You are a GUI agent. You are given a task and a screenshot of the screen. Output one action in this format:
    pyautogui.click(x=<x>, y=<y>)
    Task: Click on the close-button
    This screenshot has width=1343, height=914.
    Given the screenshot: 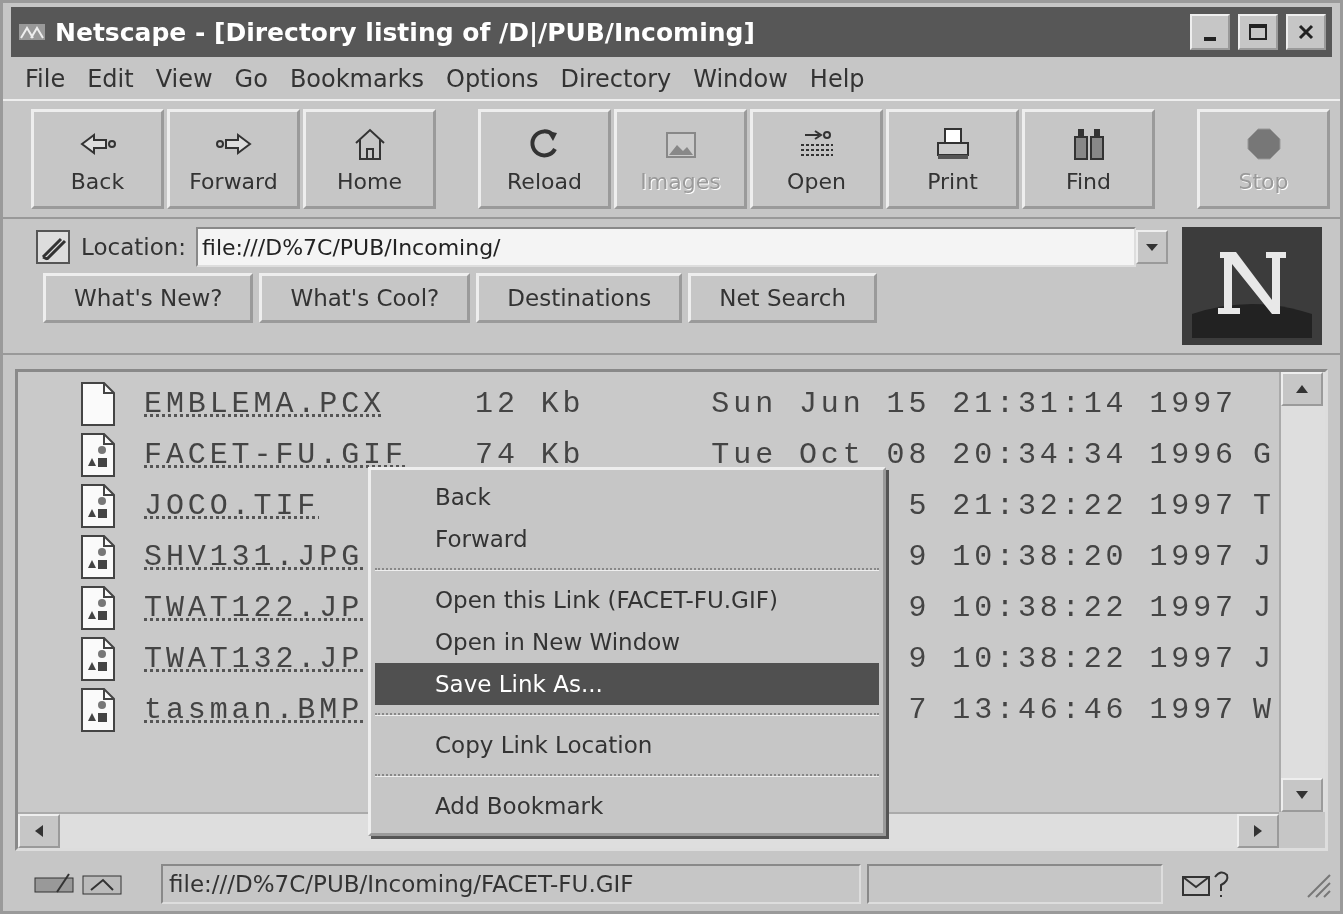 What is the action you would take?
    pyautogui.click(x=1306, y=32)
    